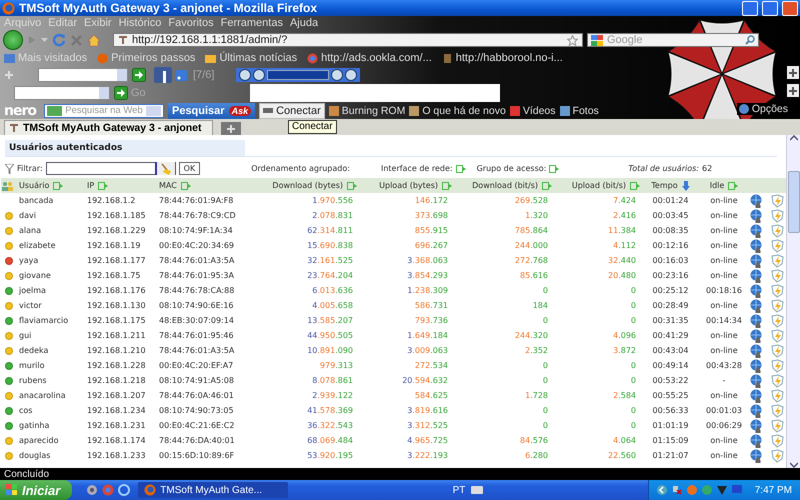 The image size is (800, 500). I want to click on maximize-button, so click(770, 8).